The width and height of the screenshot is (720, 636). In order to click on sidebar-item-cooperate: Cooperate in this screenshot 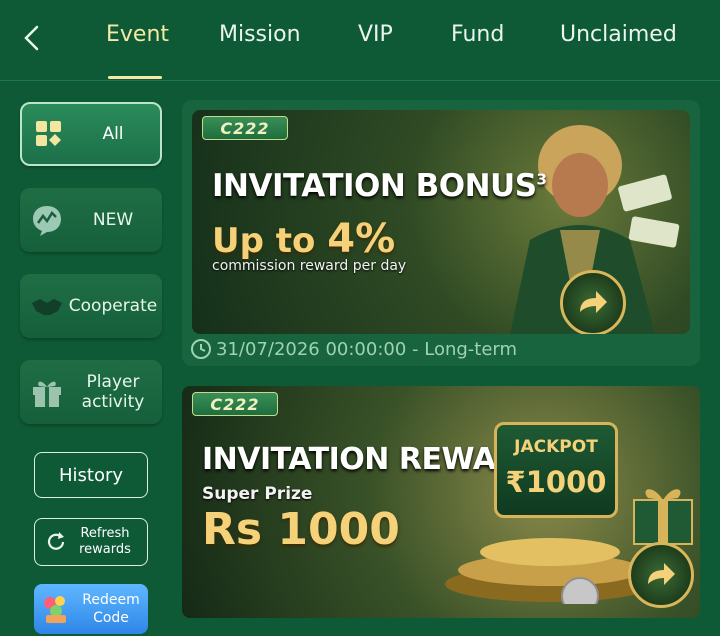, I will do `click(91, 306)`.